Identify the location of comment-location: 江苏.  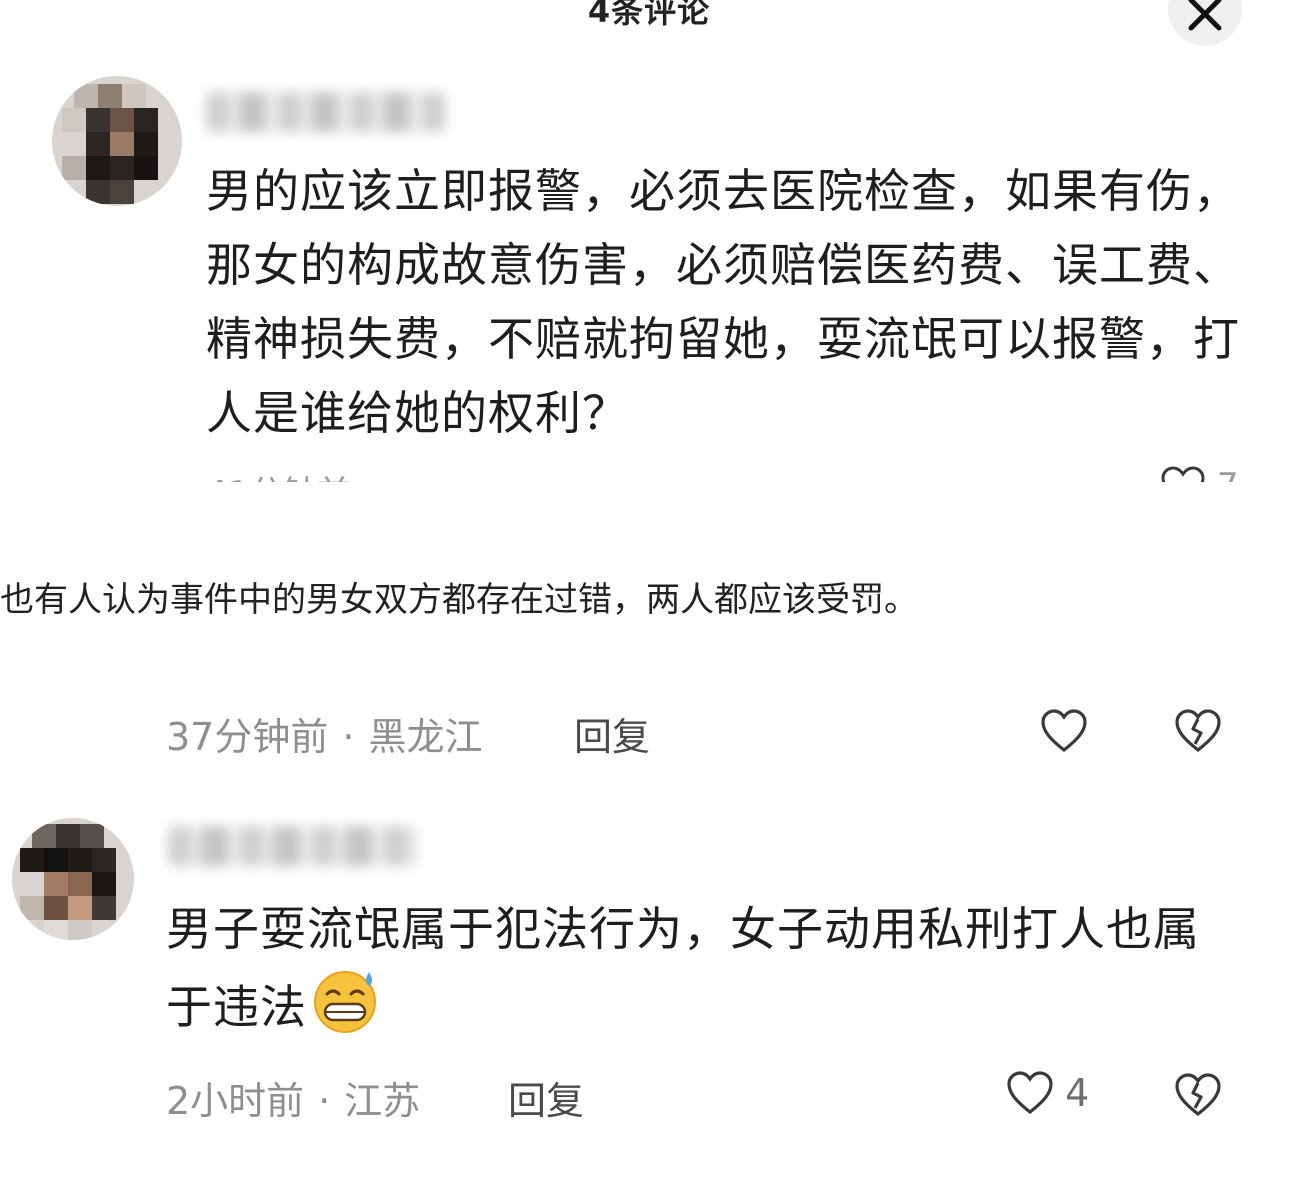
(382, 1101).